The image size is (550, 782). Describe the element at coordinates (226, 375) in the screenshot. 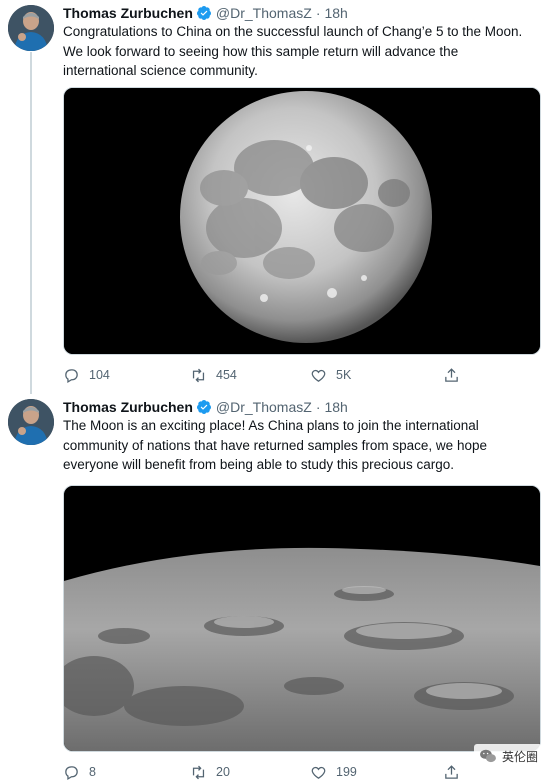

I see `retweet-count: 454` at that location.